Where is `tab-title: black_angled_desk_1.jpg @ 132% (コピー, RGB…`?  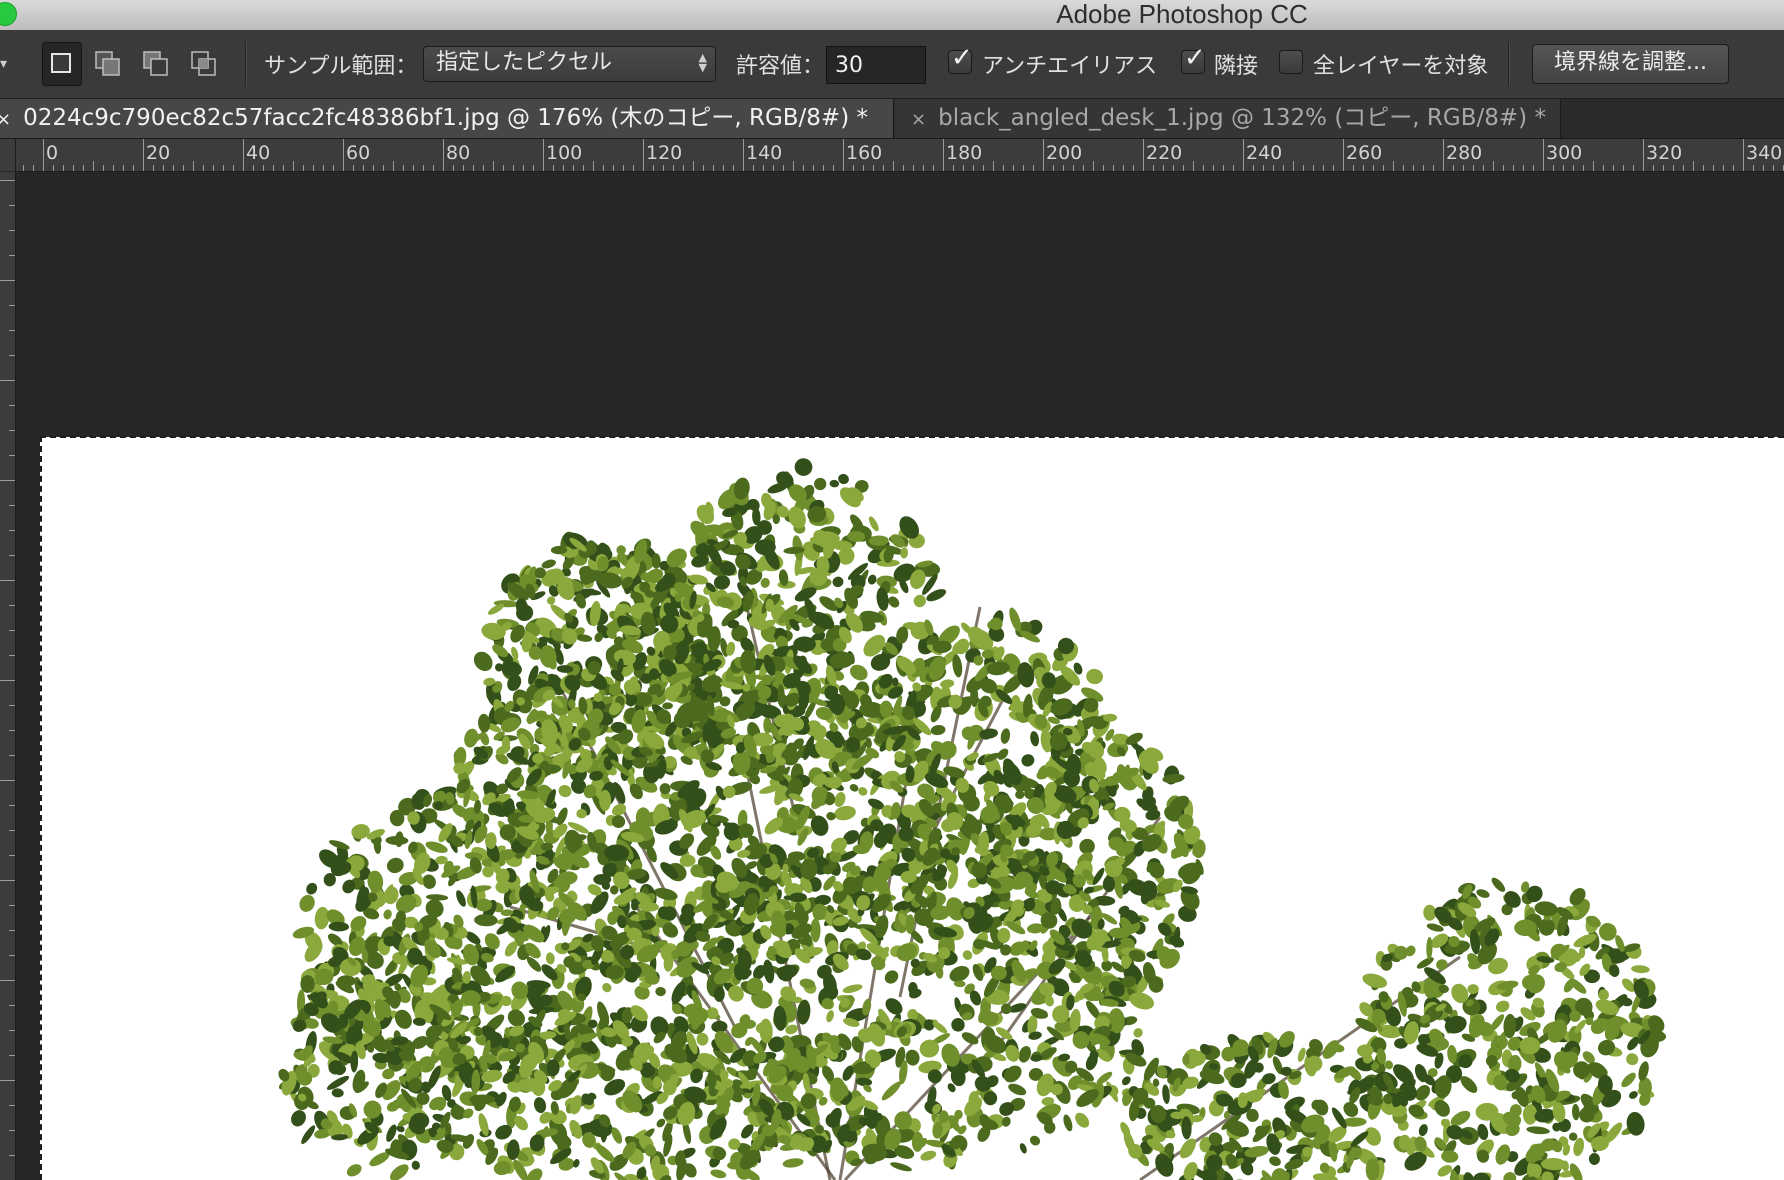
tab-title: black_angled_desk_1.jpg @ 132% (コピー, RGB… is located at coordinates (1242, 118).